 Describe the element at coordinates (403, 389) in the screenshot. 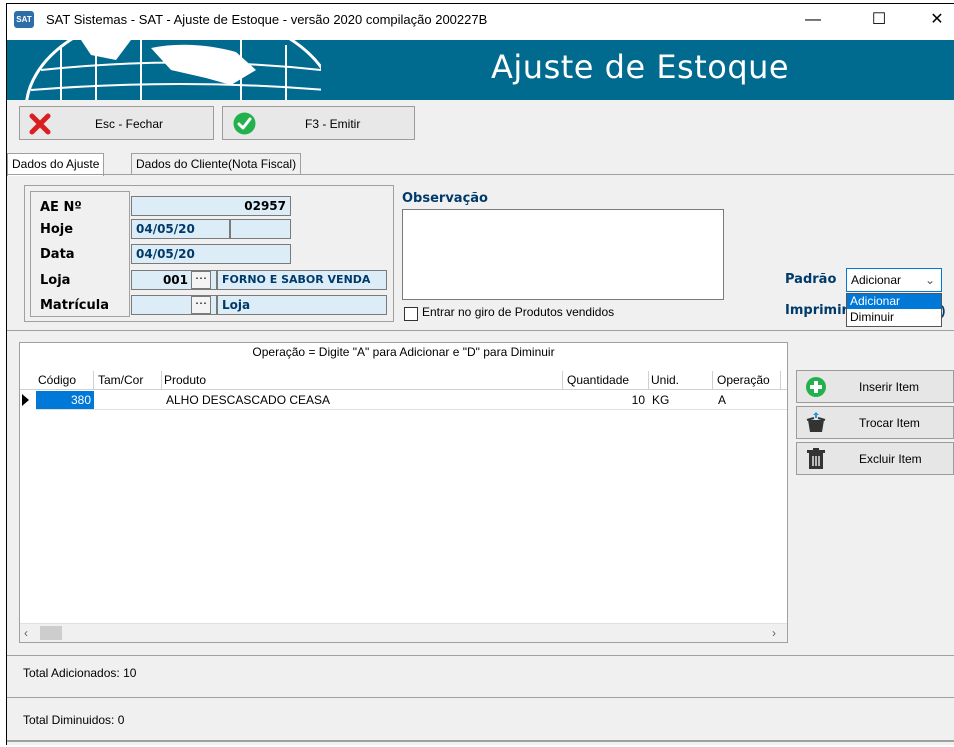

I see `grid-header-divider` at that location.